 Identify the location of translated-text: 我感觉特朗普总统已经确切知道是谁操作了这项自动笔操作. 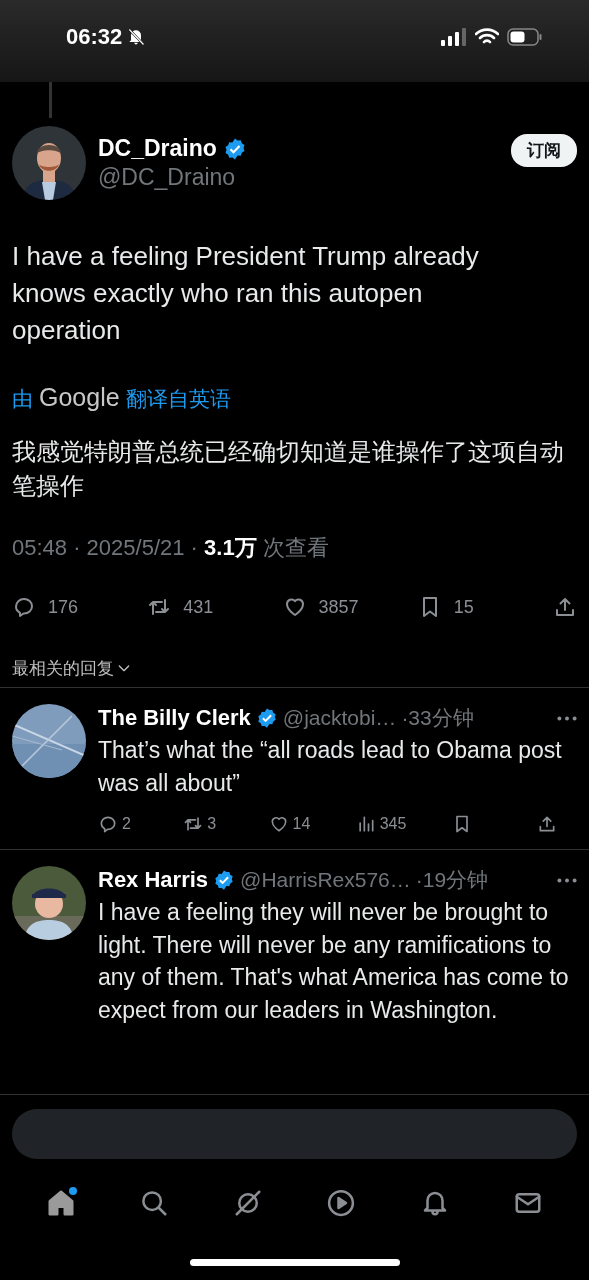
(288, 469).